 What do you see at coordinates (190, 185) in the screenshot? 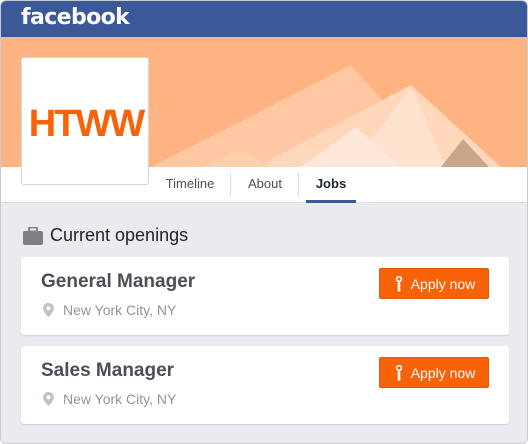
I see `tab-timeline: Timeline` at bounding box center [190, 185].